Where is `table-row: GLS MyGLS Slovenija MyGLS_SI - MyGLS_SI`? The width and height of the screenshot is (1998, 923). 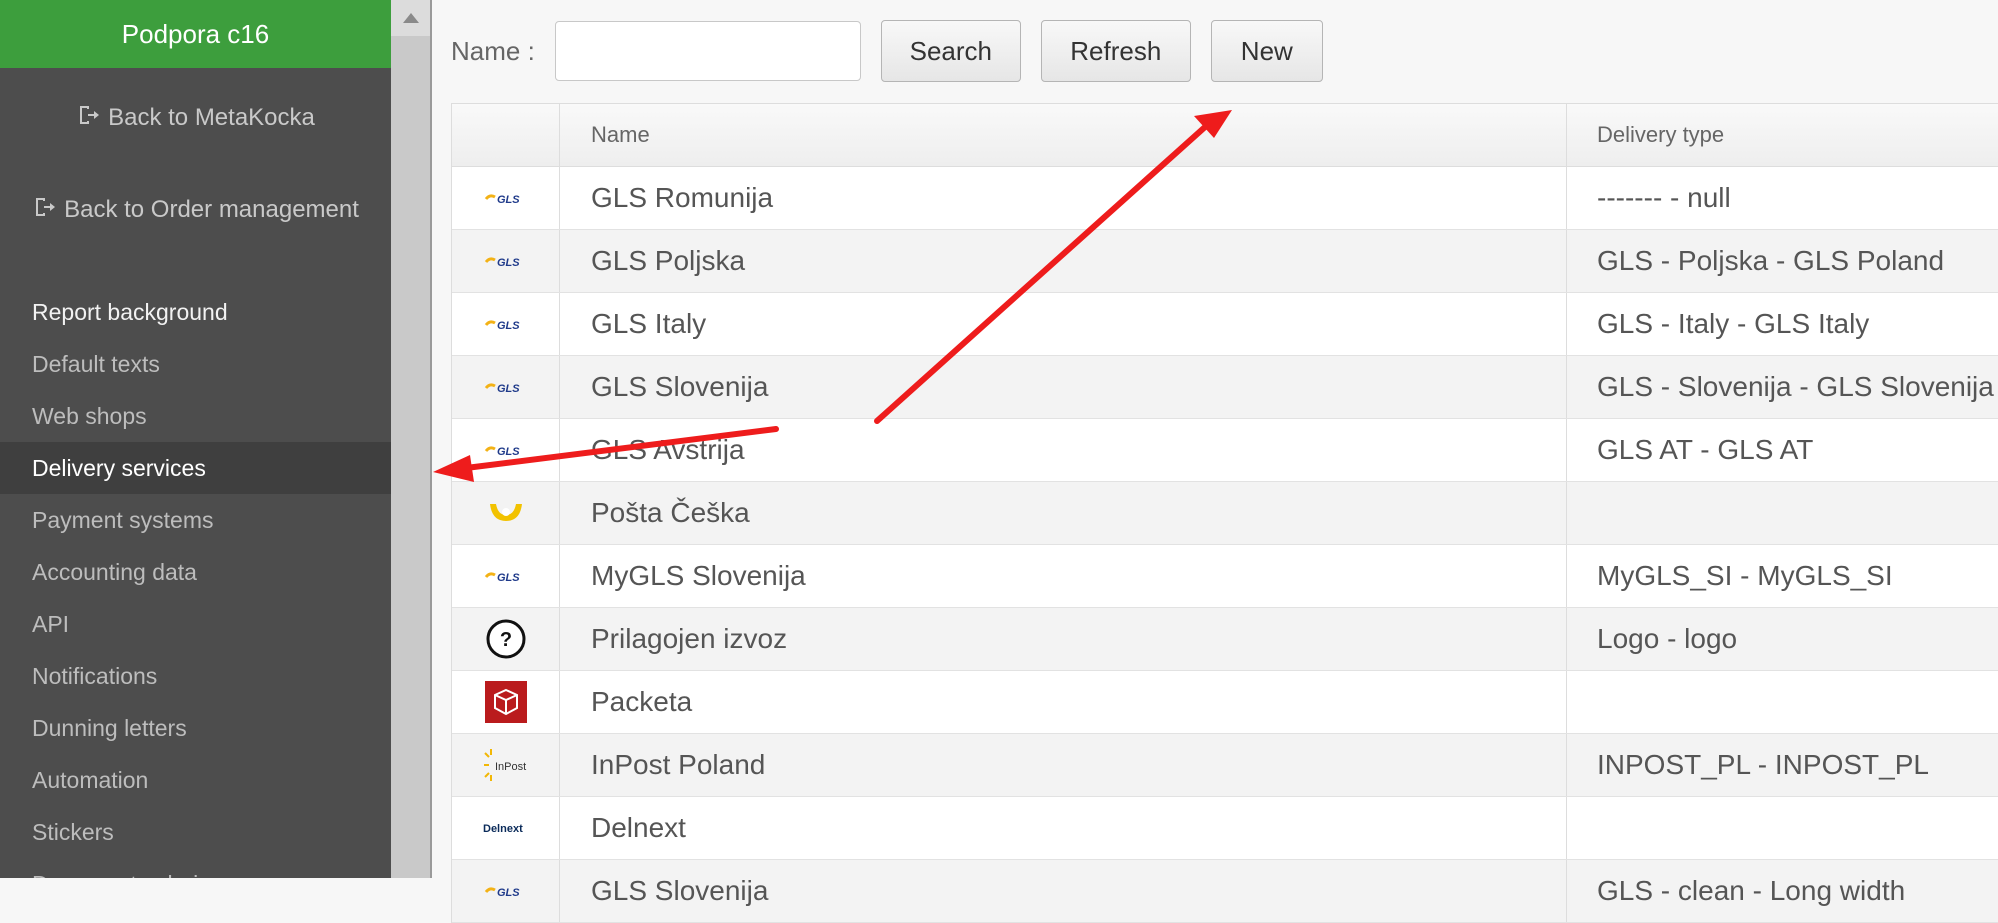 table-row: GLS MyGLS Slovenija MyGLS_SI - MyGLS_SI is located at coordinates (1225, 576).